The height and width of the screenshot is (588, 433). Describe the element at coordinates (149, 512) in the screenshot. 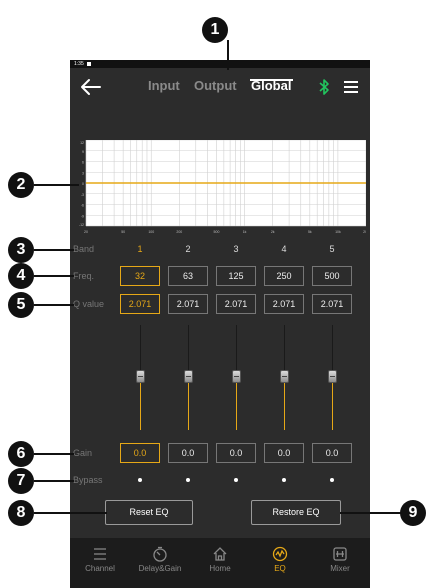

I see `reset-eq-button: Reset EQ` at that location.